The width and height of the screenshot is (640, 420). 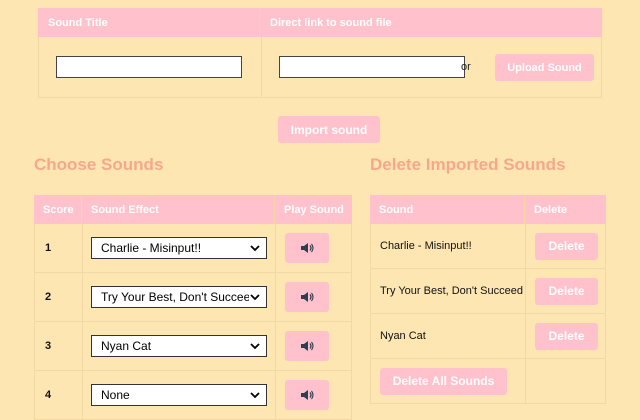 I want to click on sound-effect-select: None, so click(x=179, y=395).